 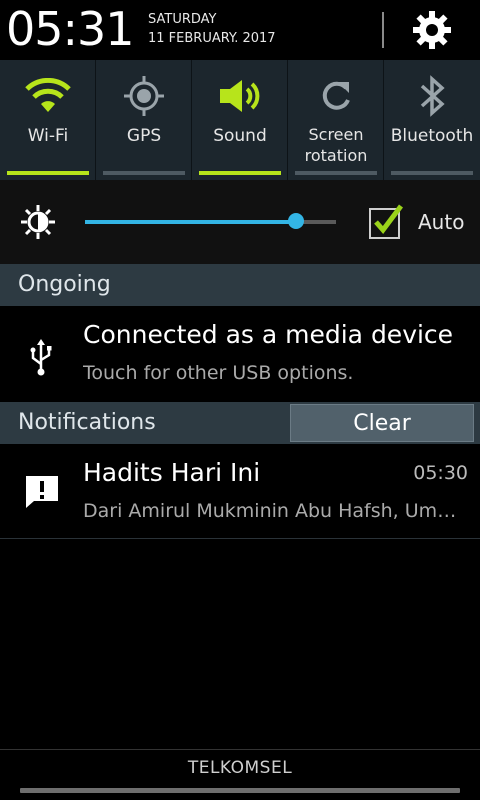 I want to click on footer-divider, so click(x=240, y=749).